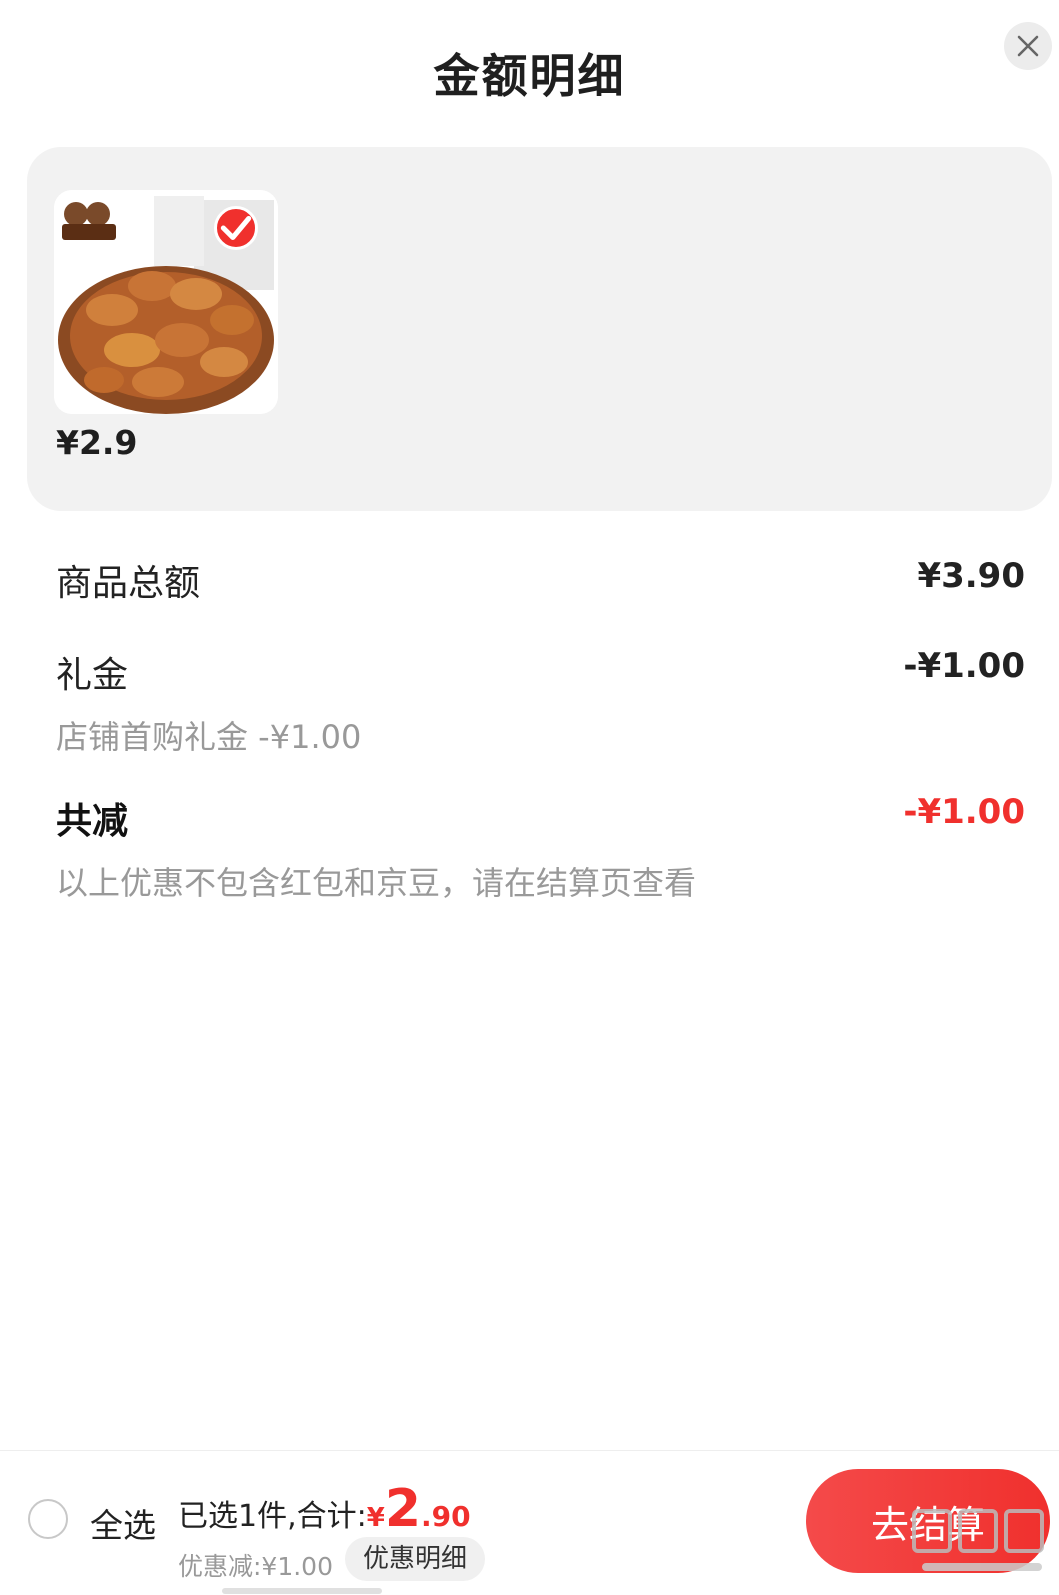 This screenshot has width=1059, height=1595. What do you see at coordinates (209, 737) in the screenshot?
I see `gift-note: 店铺首购礼金 -¥1.00` at bounding box center [209, 737].